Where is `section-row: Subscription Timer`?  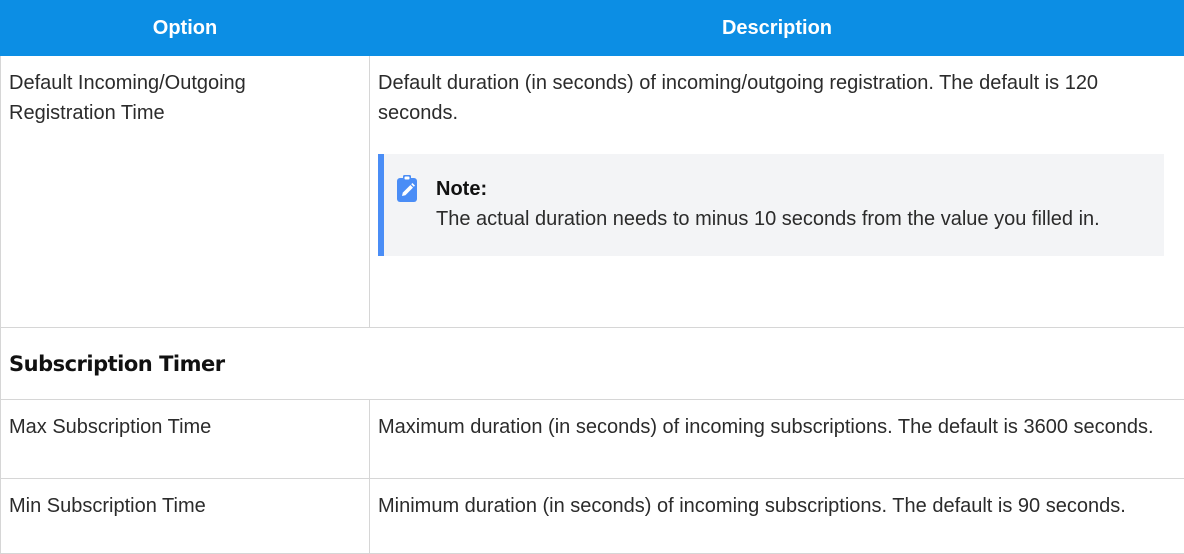
section-row: Subscription Timer is located at coordinates (592, 363).